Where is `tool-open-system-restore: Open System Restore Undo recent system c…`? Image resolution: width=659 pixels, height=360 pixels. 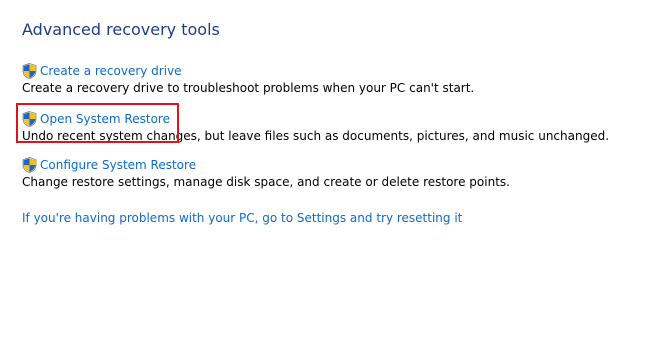
tool-open-system-restore: Open System Restore Undo recent system c… is located at coordinates (315, 127).